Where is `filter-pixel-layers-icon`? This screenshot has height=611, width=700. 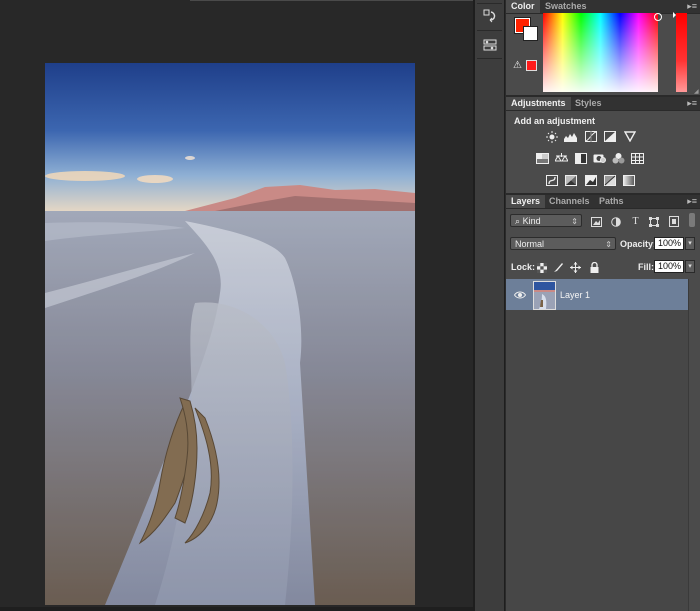
filter-pixel-layers-icon is located at coordinates (596, 221).